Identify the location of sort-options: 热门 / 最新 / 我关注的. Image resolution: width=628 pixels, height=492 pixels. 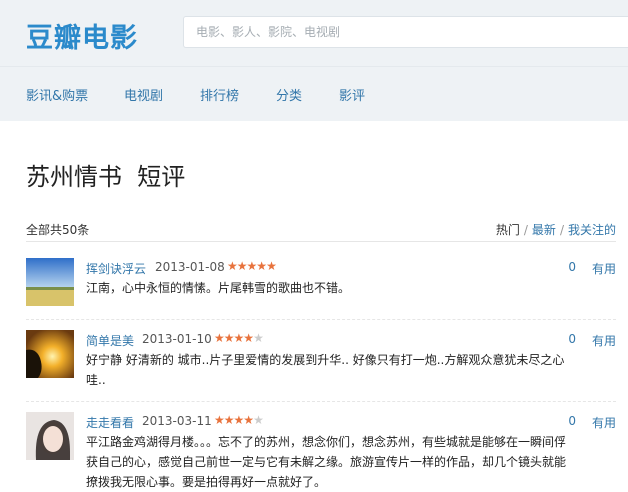
(556, 229).